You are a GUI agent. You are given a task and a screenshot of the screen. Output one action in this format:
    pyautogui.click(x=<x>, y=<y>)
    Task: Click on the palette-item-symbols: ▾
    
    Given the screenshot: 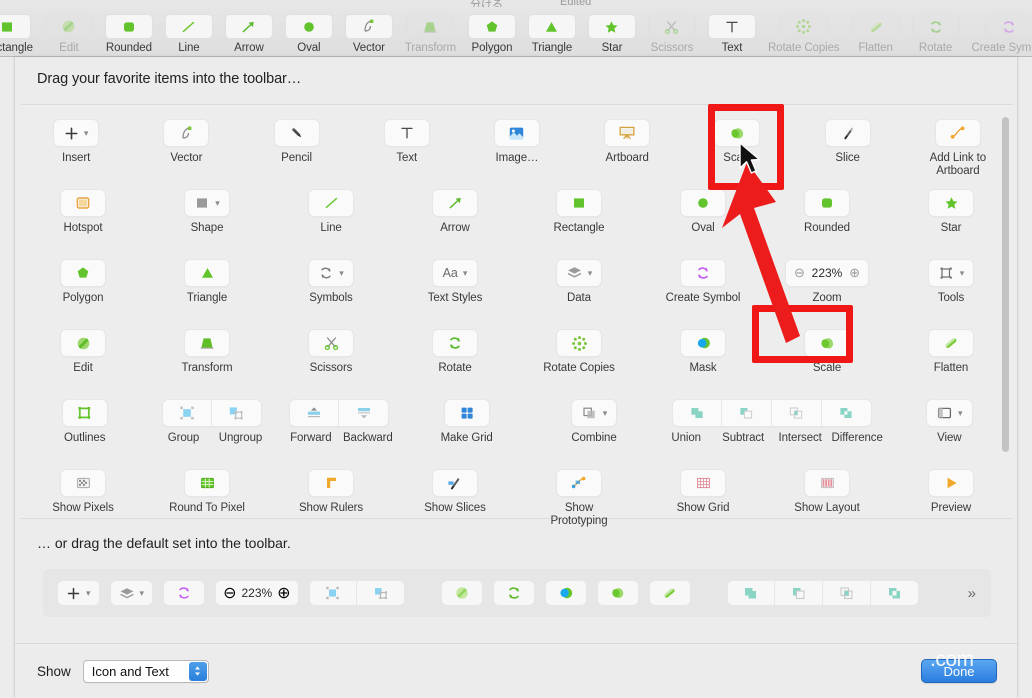 What is the action you would take?
    pyautogui.click(x=331, y=273)
    